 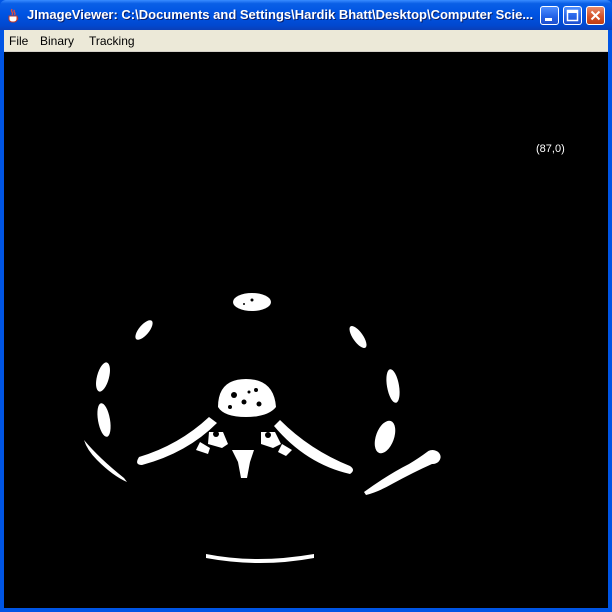 What do you see at coordinates (14, 15) in the screenshot?
I see `java-cup-icon` at bounding box center [14, 15].